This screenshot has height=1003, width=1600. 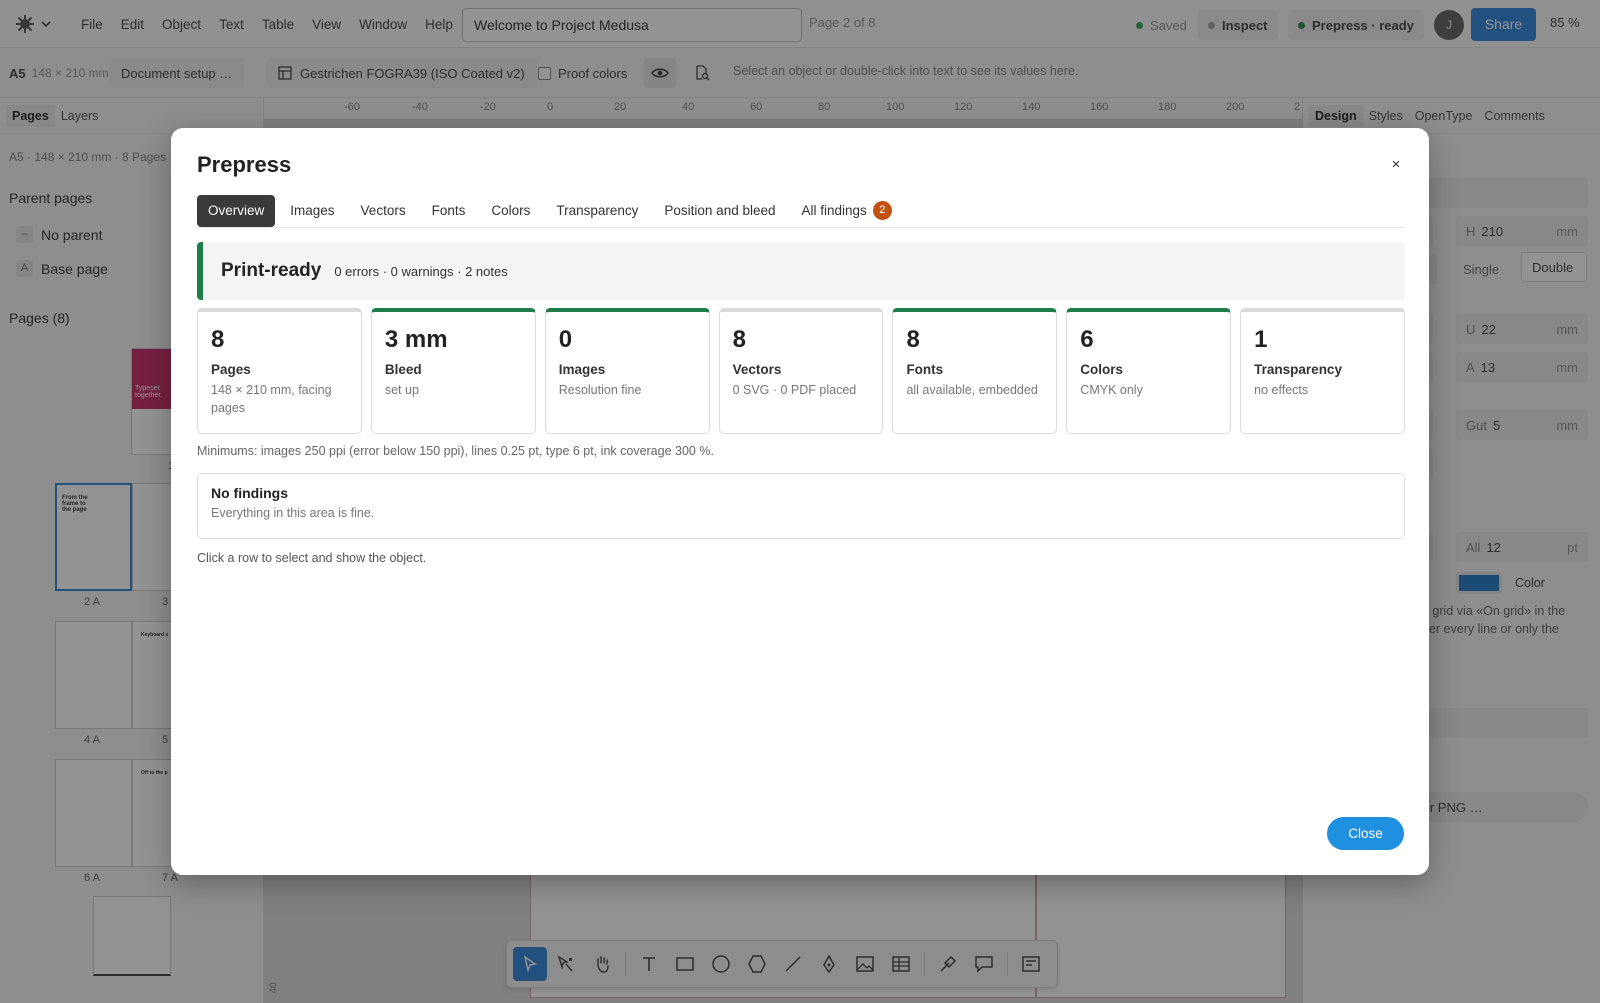 I want to click on findings-subtext: Everything in this area is fine., so click(x=293, y=513).